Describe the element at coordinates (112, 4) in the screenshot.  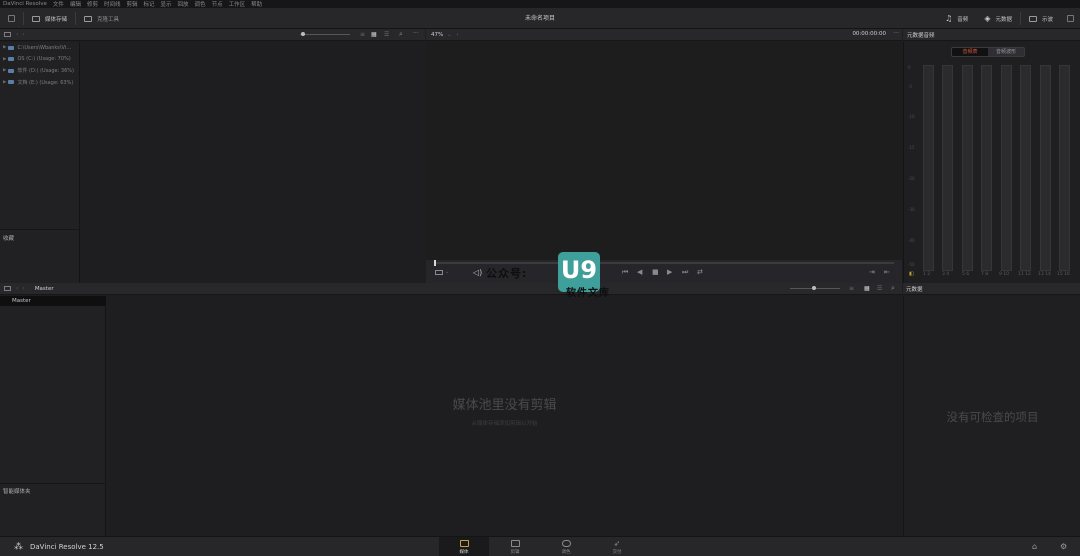
I see `menu-timeline: 时间线` at that location.